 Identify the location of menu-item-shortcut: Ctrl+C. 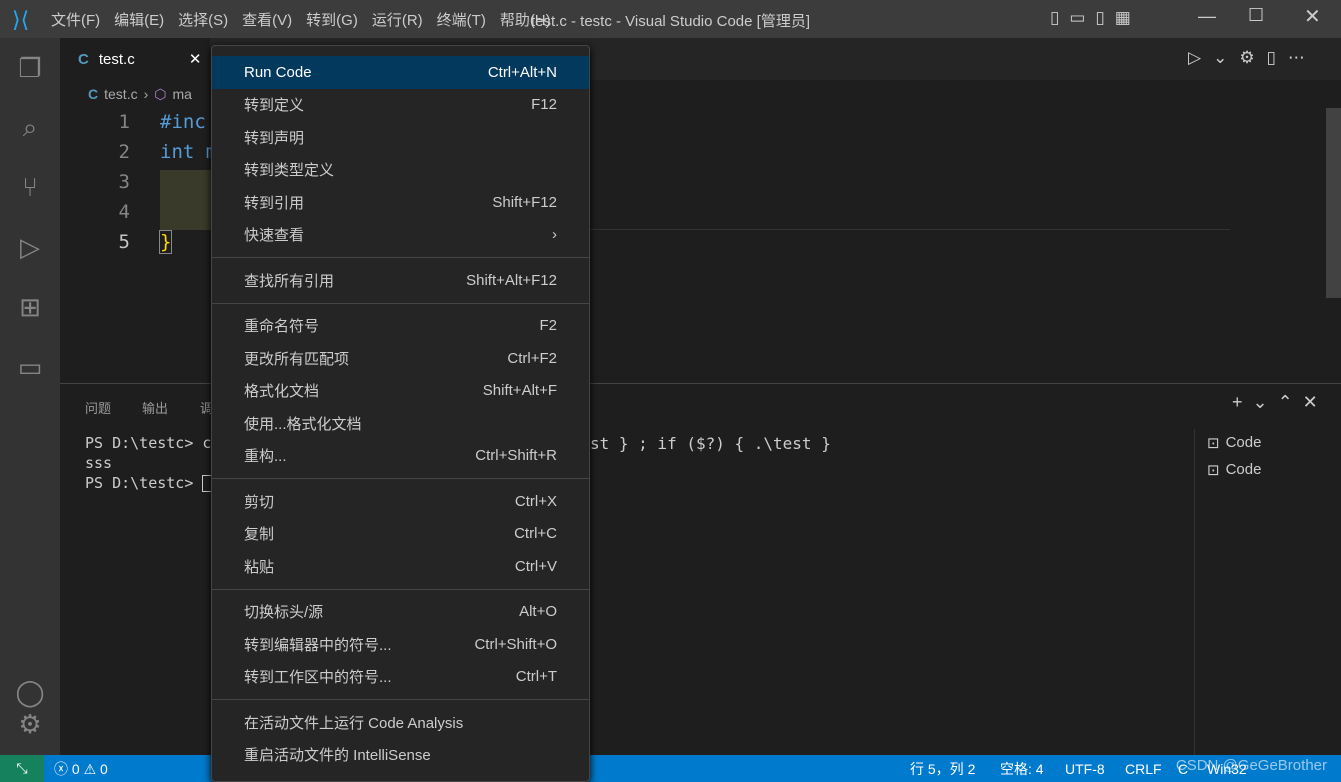
(535, 534).